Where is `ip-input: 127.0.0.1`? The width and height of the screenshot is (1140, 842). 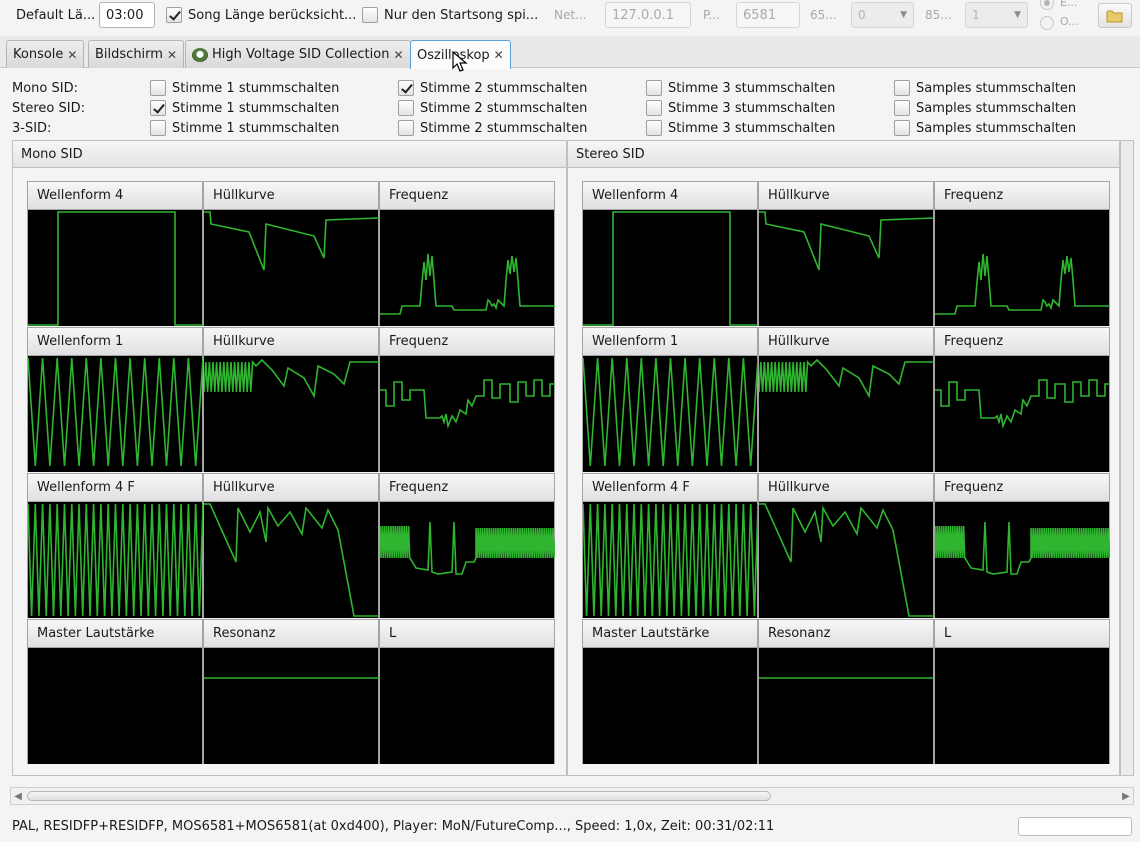 ip-input: 127.0.0.1 is located at coordinates (648, 15).